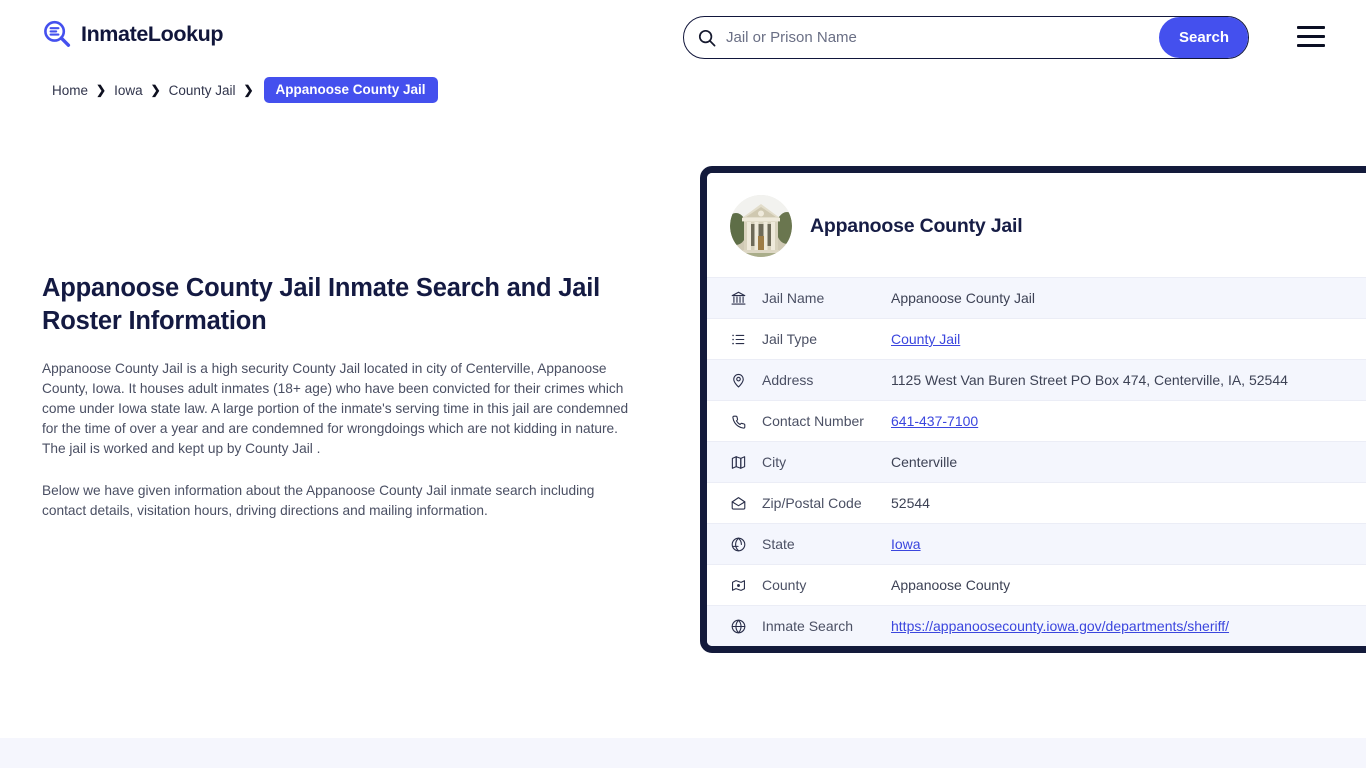 This screenshot has width=1366, height=768. Describe the element at coordinates (350, 90) in the screenshot. I see `breadcrumb-item-current: Appanoose County Jail` at that location.